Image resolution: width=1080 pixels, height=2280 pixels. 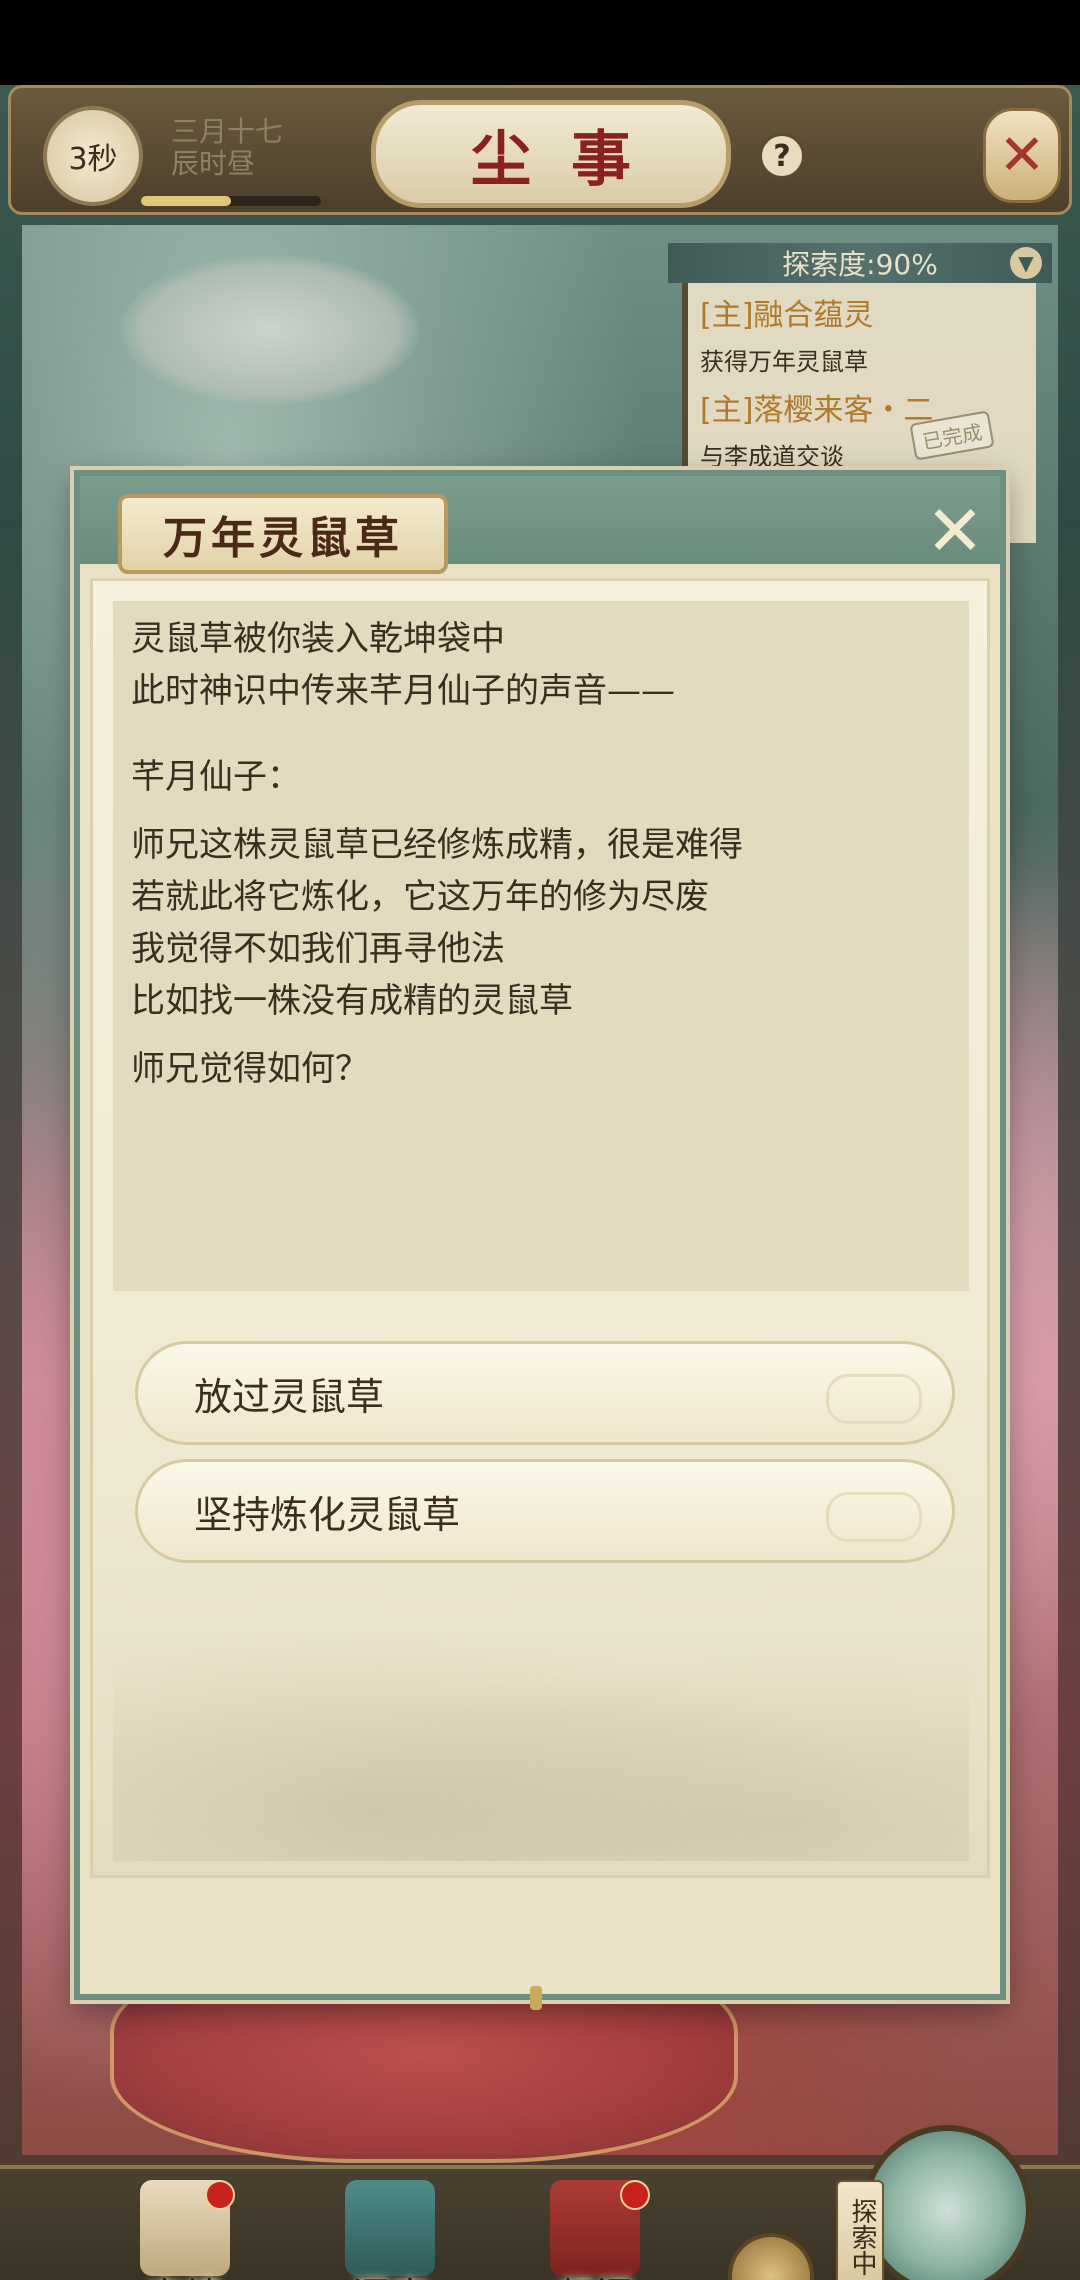 What do you see at coordinates (536, 1998) in the screenshot?
I see `scroll-knob-ornament` at bounding box center [536, 1998].